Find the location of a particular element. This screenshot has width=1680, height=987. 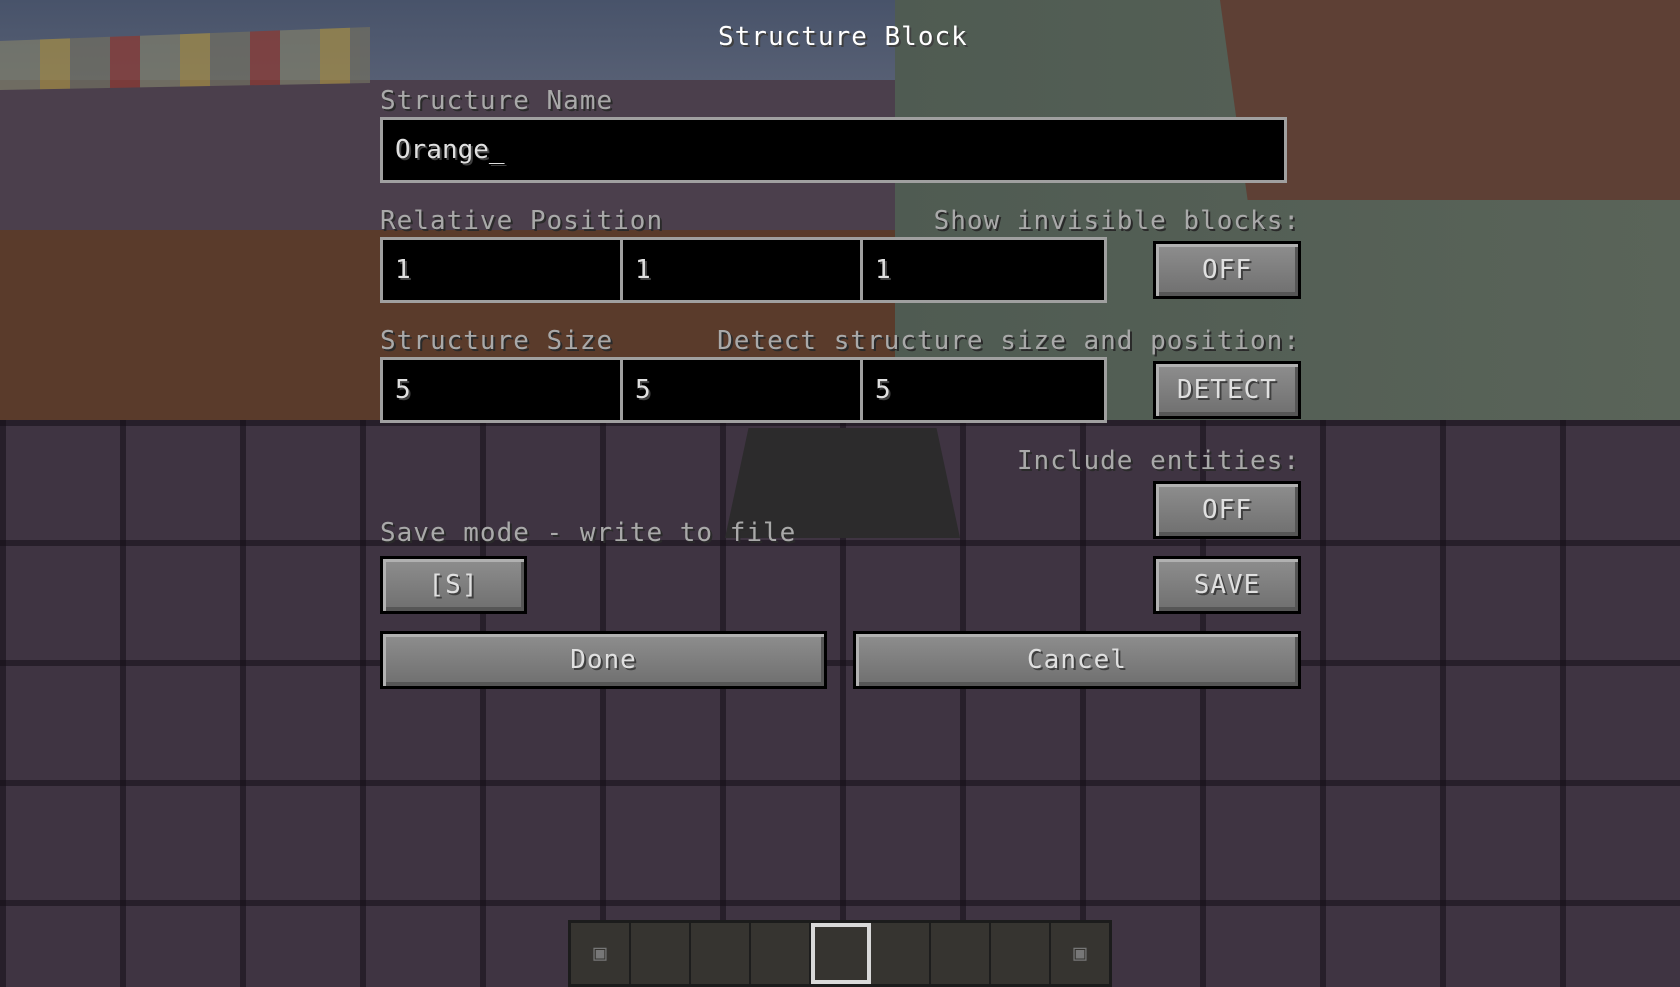

structure-name-label: Structure Name is located at coordinates (497, 101).